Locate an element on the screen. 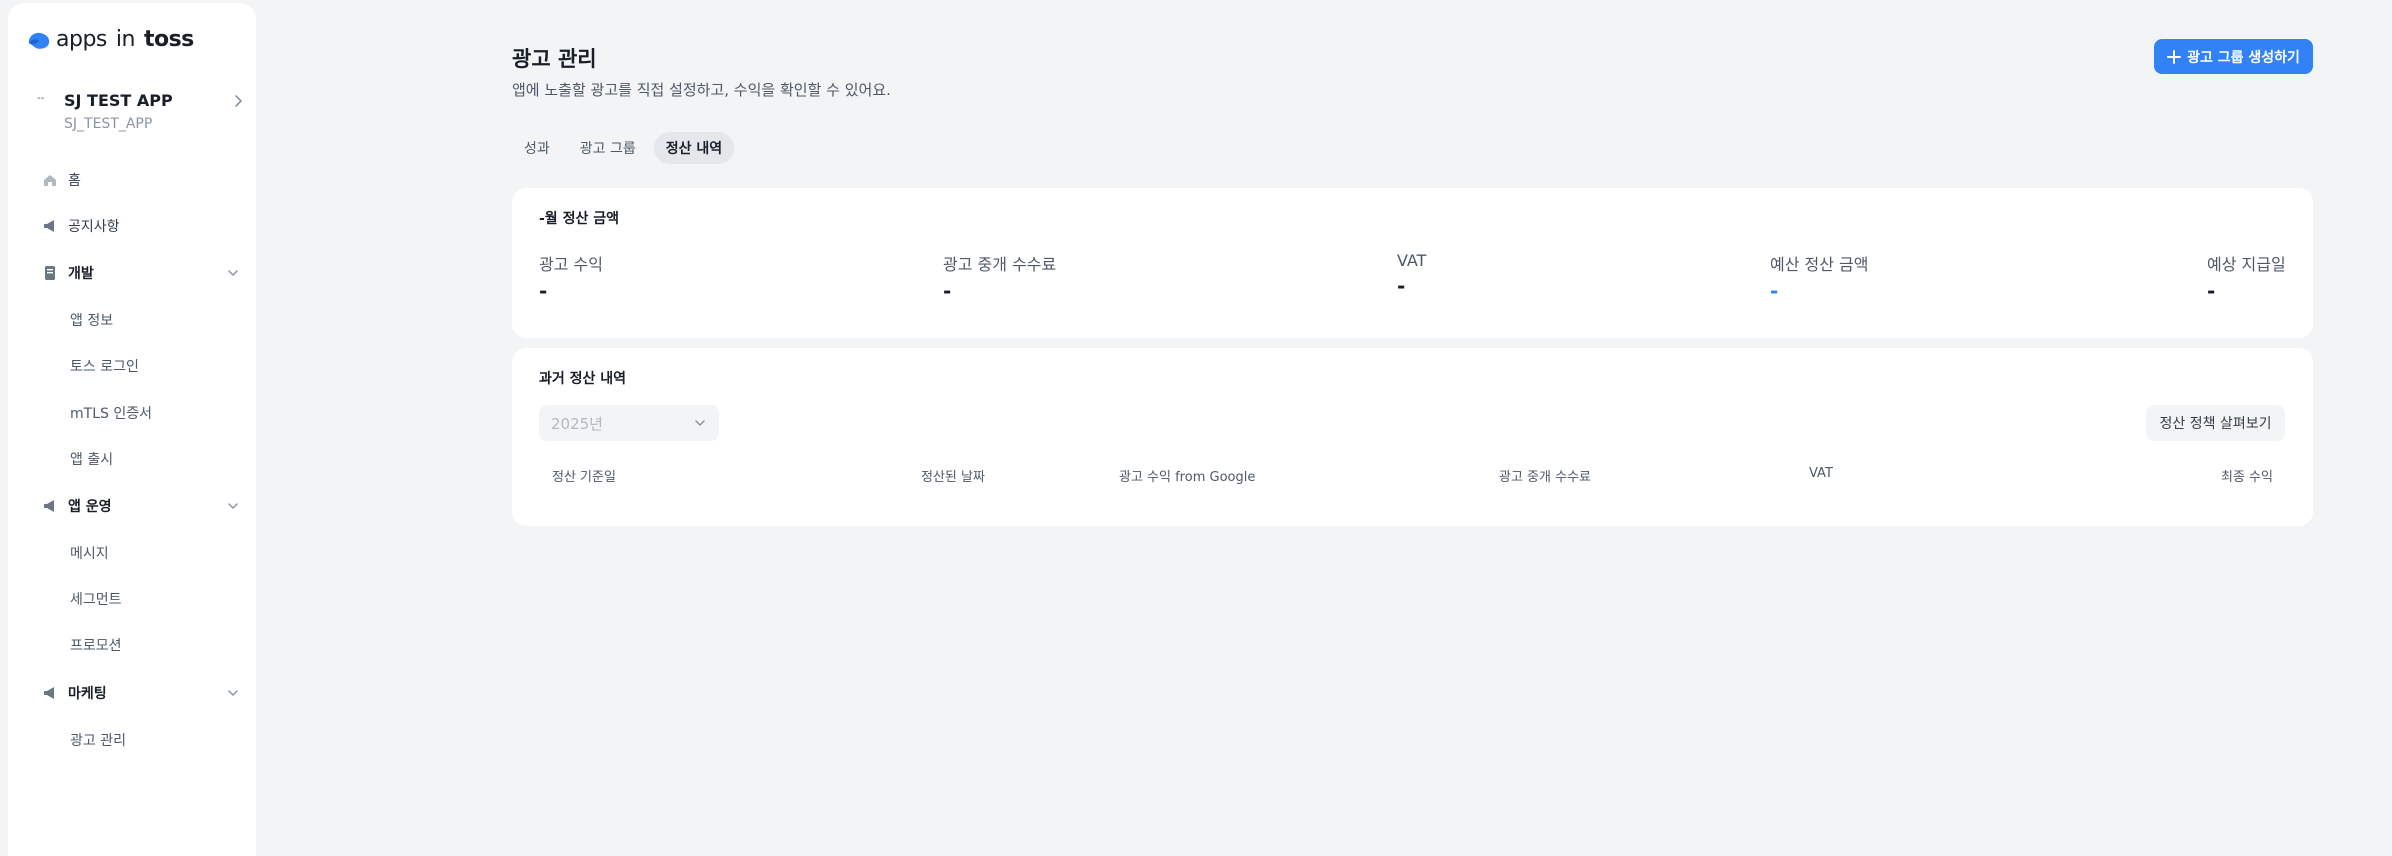 This screenshot has height=856, width=2392. nav-mtls: mTLS 인증서 is located at coordinates (137, 413).